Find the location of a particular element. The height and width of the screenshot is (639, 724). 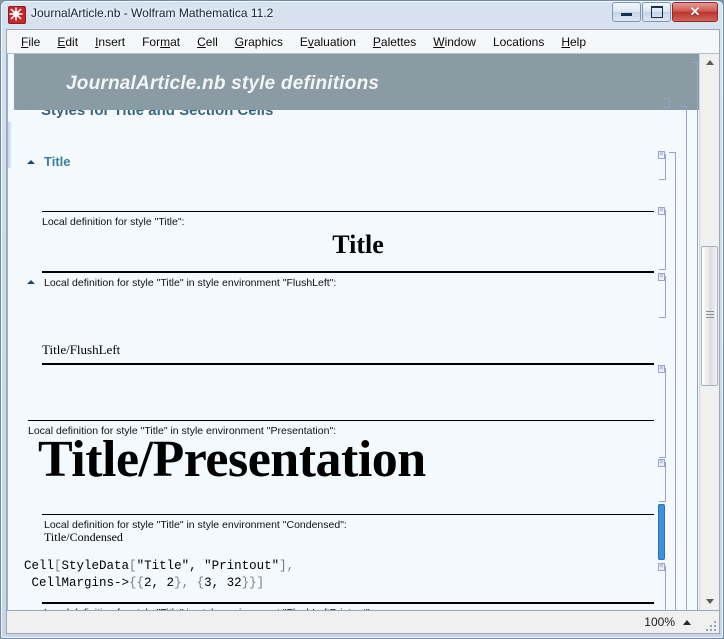

scroll-up-button is located at coordinates (709, 62).